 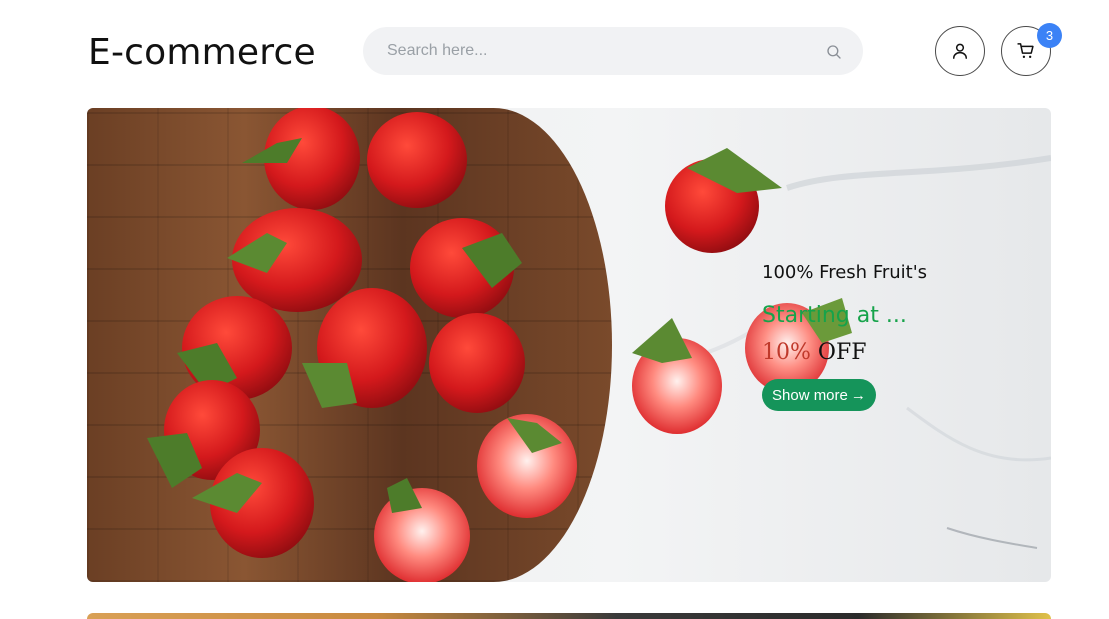 I want to click on show-more-label: Show more, so click(x=810, y=395).